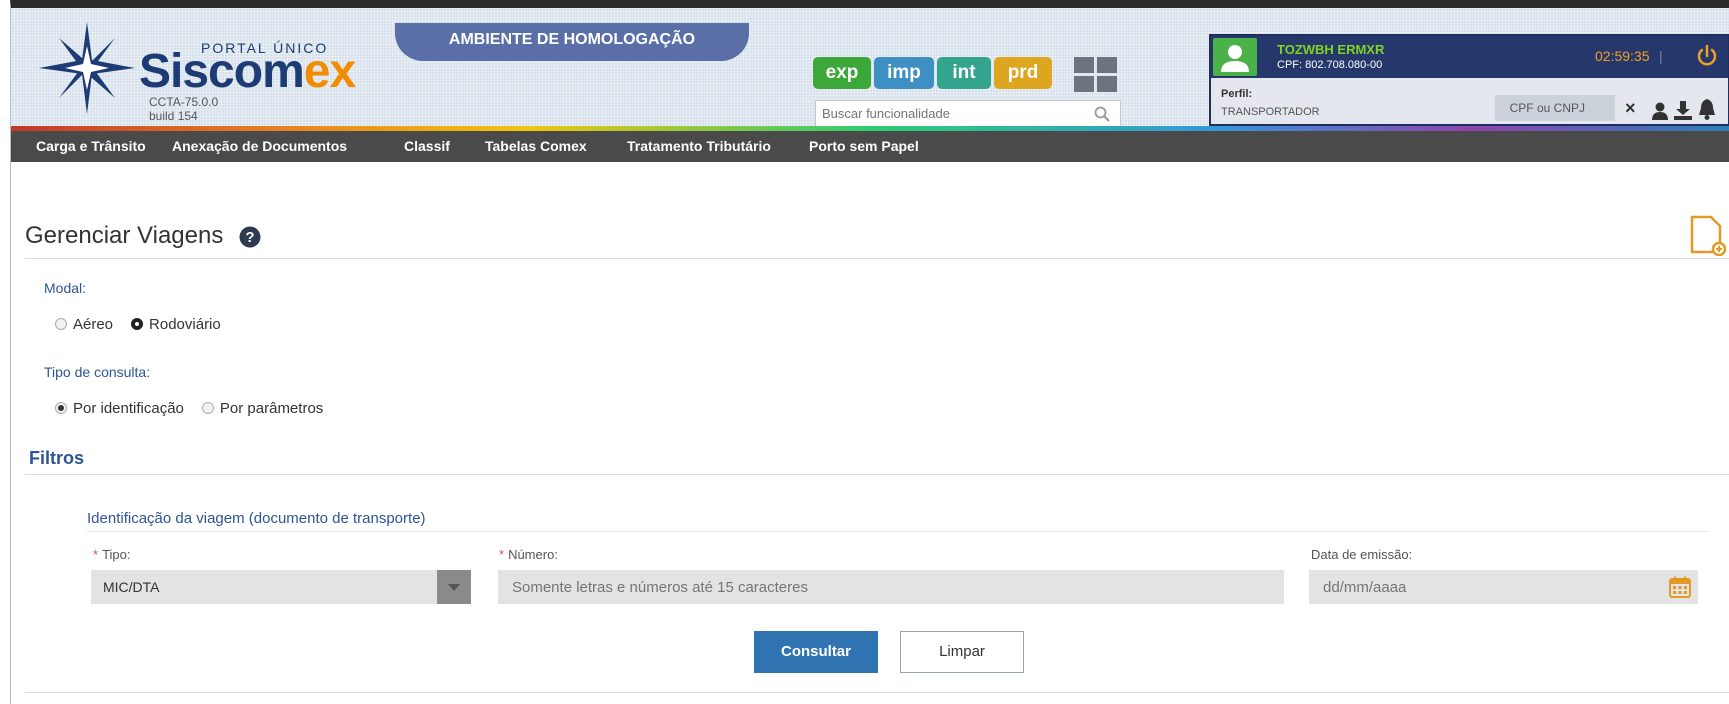 The height and width of the screenshot is (704, 1729). What do you see at coordinates (65, 288) in the screenshot?
I see `modal-label: Modal:` at bounding box center [65, 288].